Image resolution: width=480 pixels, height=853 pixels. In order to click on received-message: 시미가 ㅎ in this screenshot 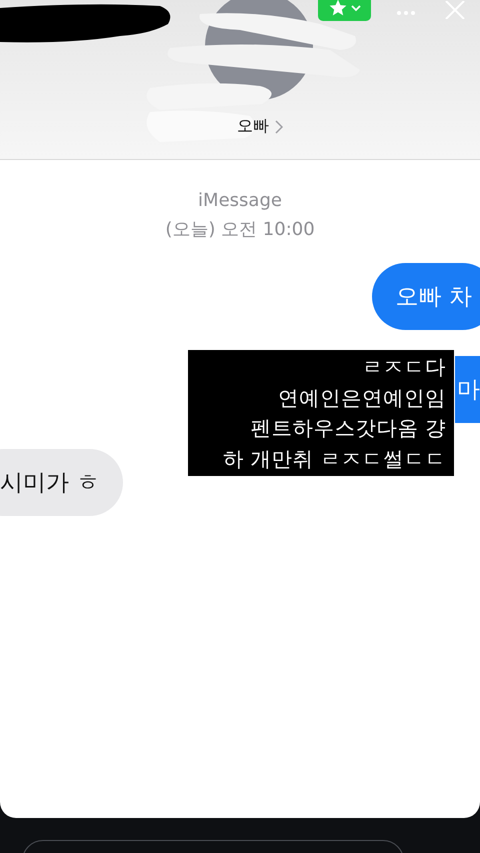, I will do `click(62, 482)`.